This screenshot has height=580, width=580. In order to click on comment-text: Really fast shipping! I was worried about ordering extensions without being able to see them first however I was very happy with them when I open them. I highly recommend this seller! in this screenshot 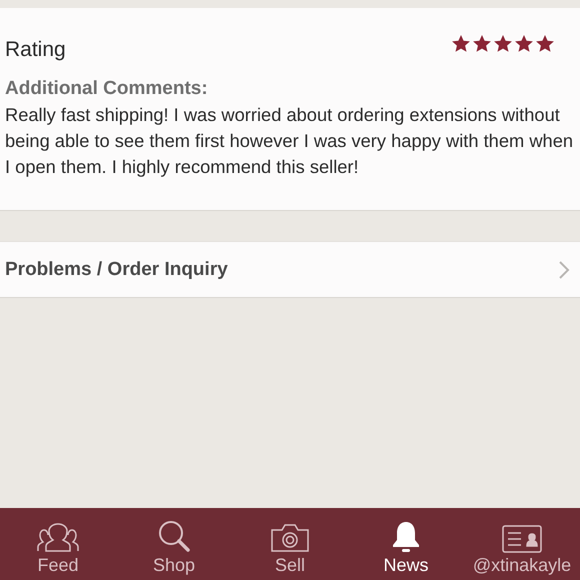, I will do `click(289, 141)`.